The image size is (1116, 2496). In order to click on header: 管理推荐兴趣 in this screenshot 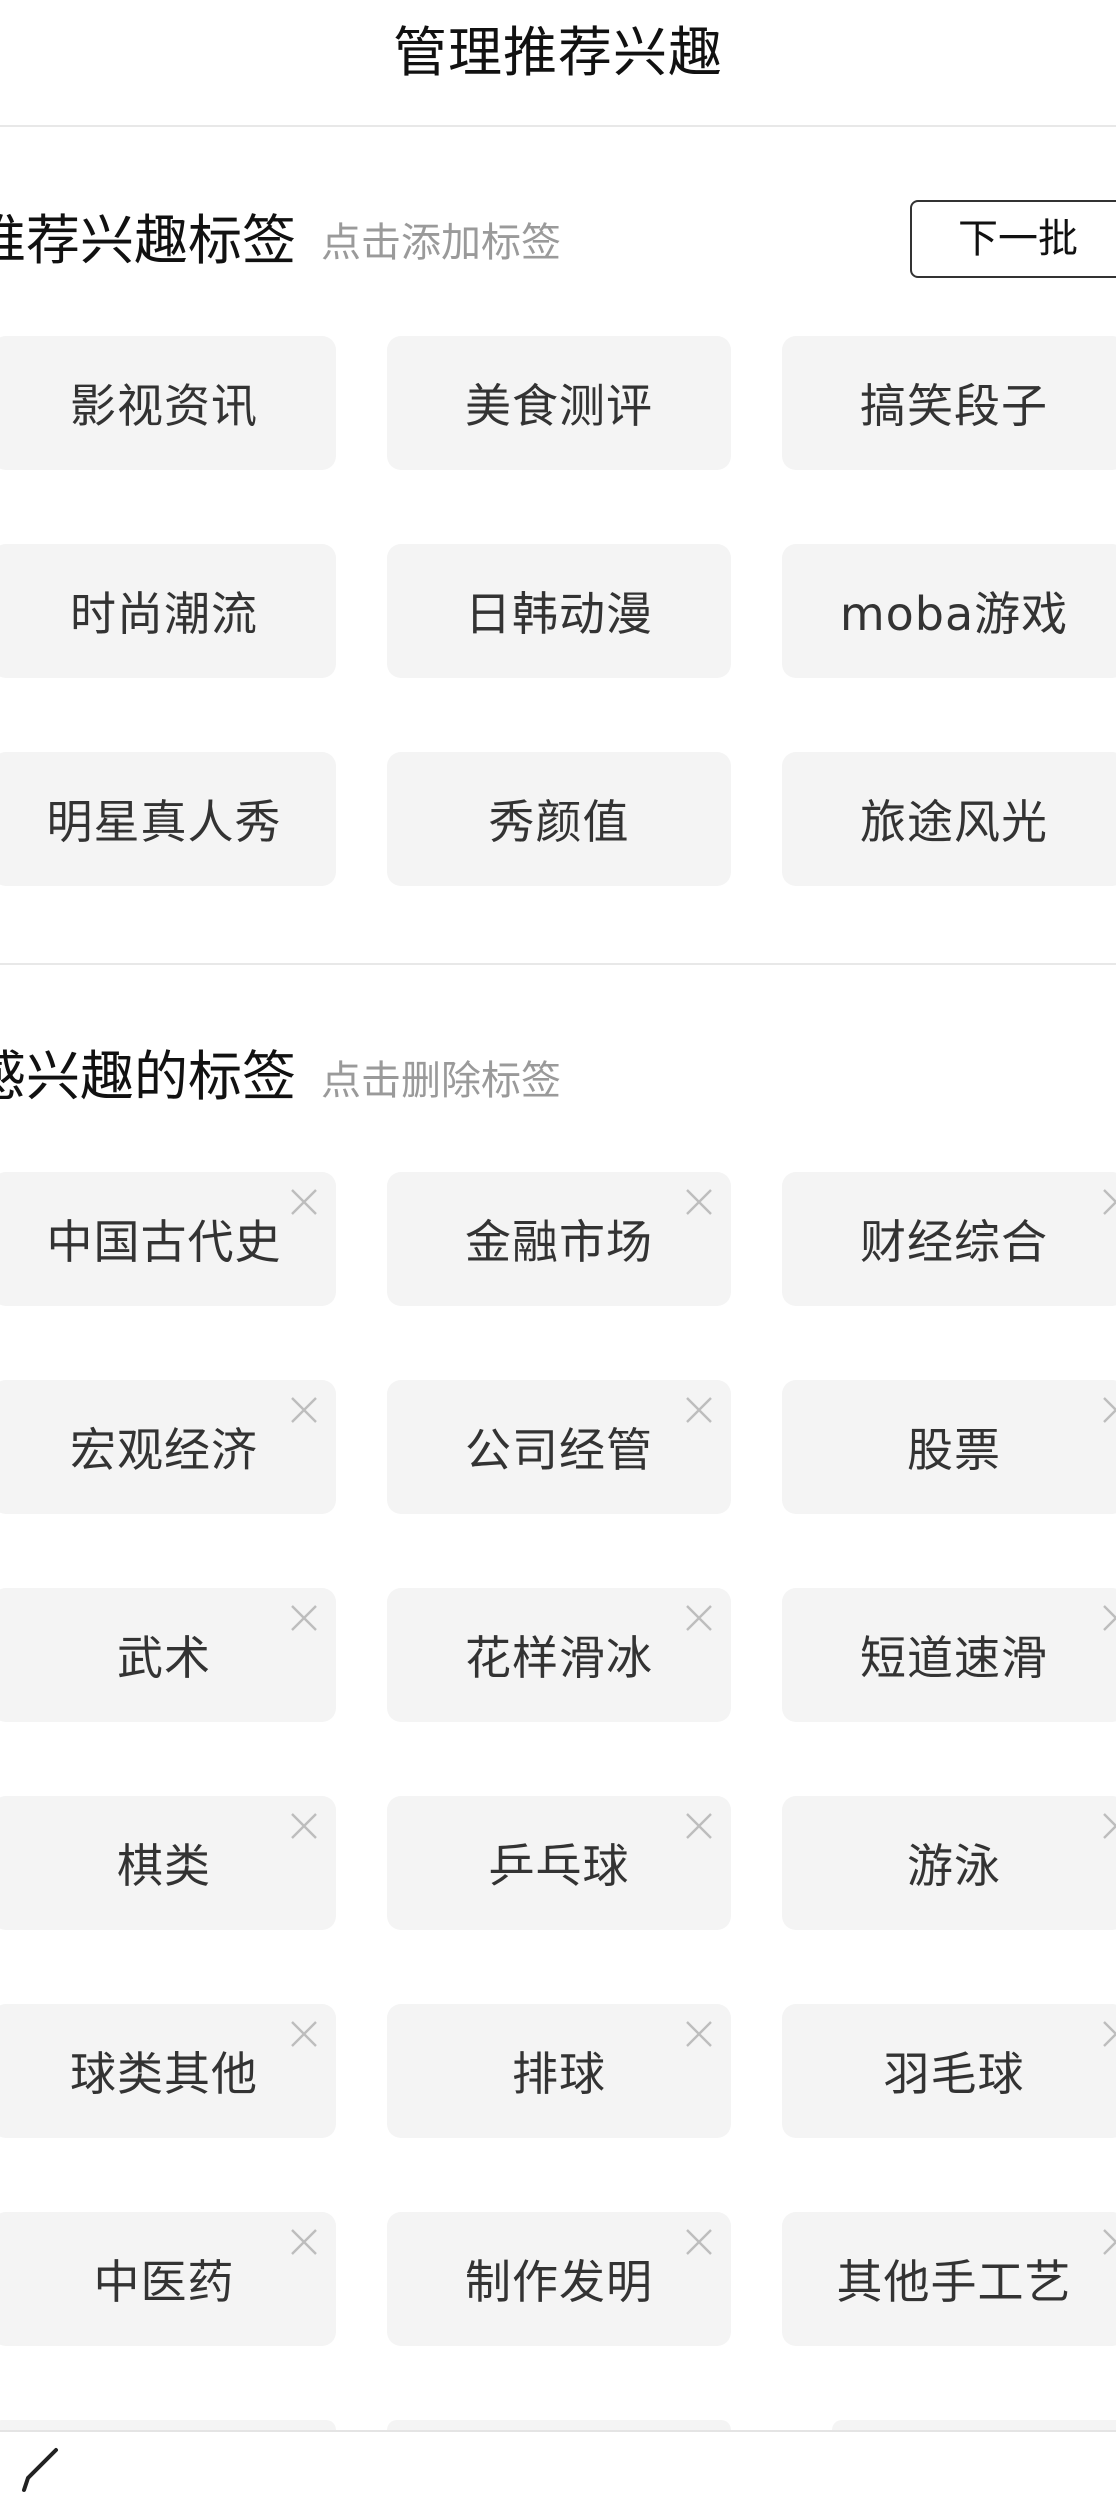, I will do `click(558, 63)`.